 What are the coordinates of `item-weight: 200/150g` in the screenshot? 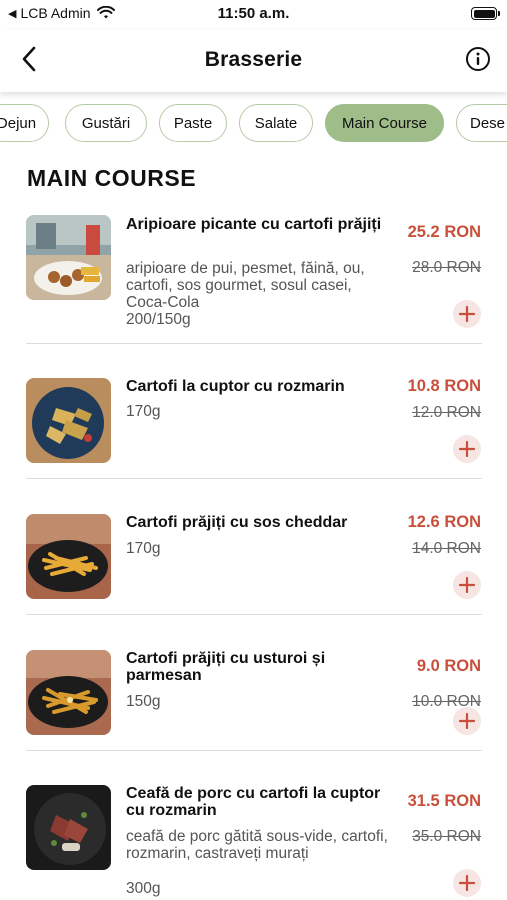 It's located at (158, 319).